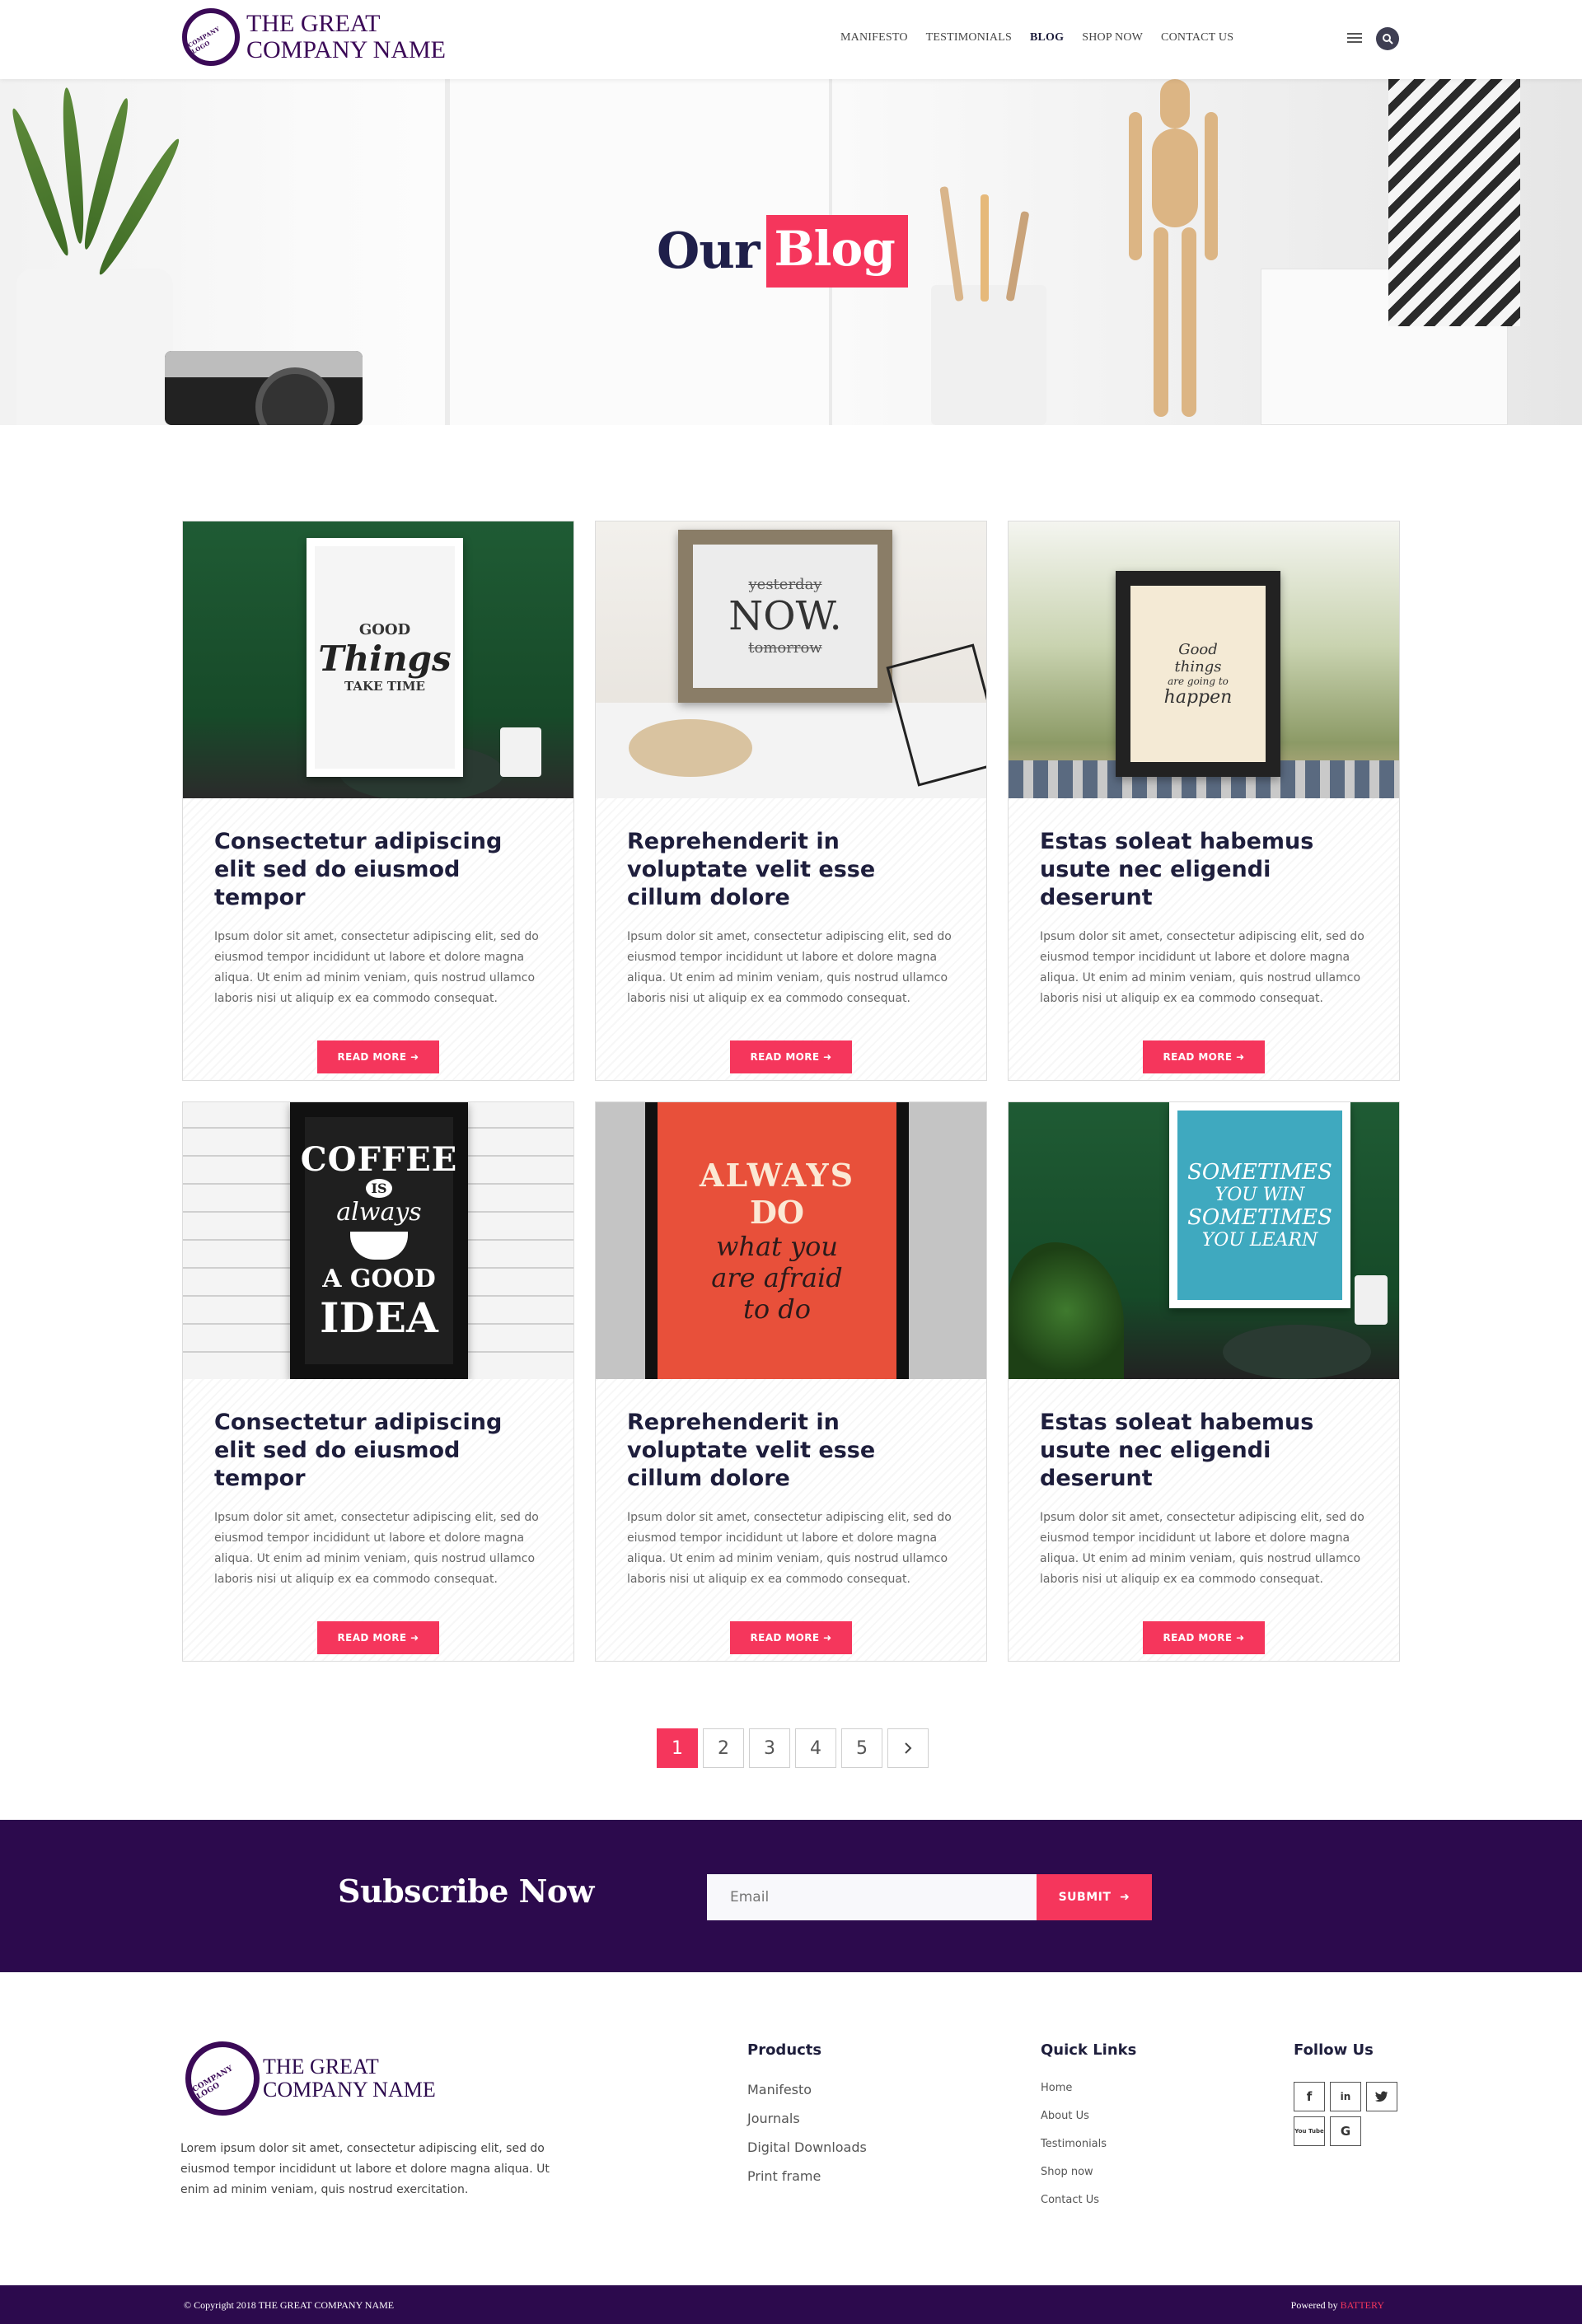  I want to click on footer-follow-us: Follow Us f in twitter You Tube G, so click(1346, 2093).